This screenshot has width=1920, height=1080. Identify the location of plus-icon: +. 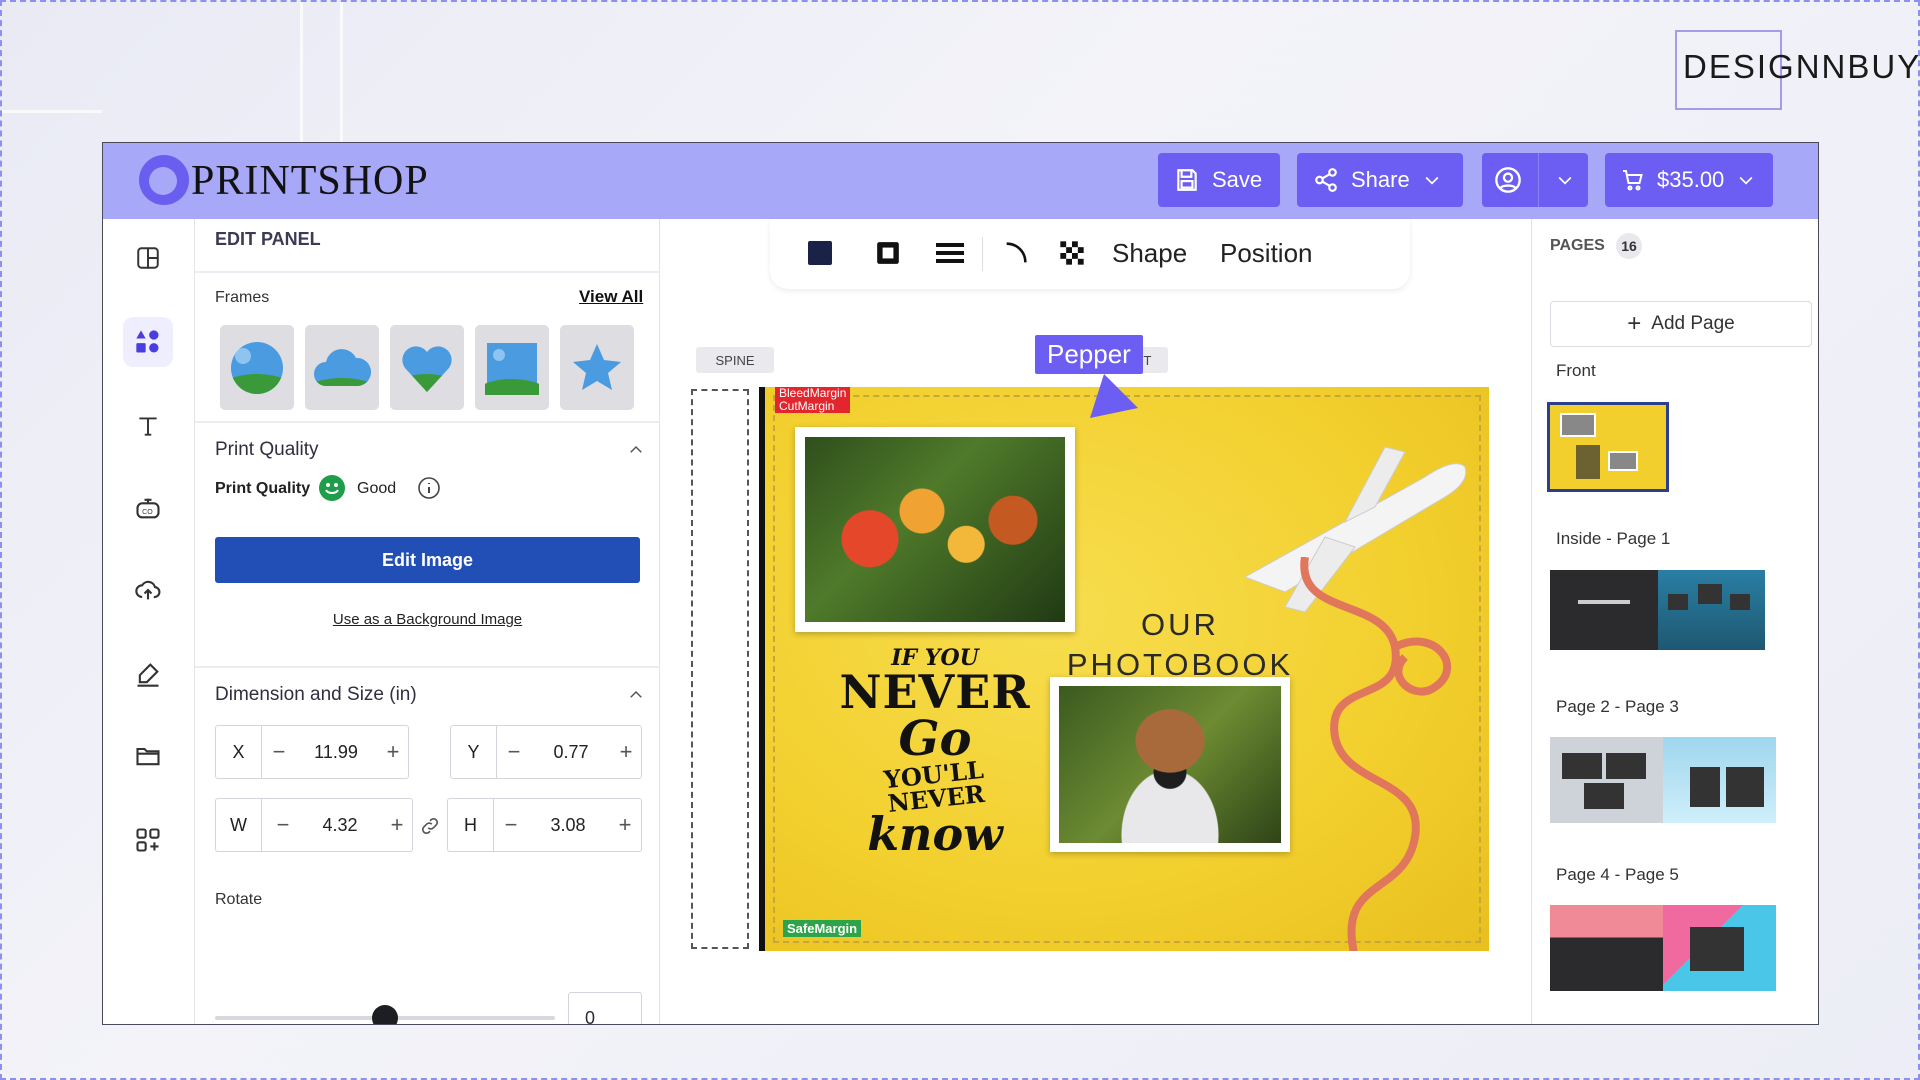
(1634, 323).